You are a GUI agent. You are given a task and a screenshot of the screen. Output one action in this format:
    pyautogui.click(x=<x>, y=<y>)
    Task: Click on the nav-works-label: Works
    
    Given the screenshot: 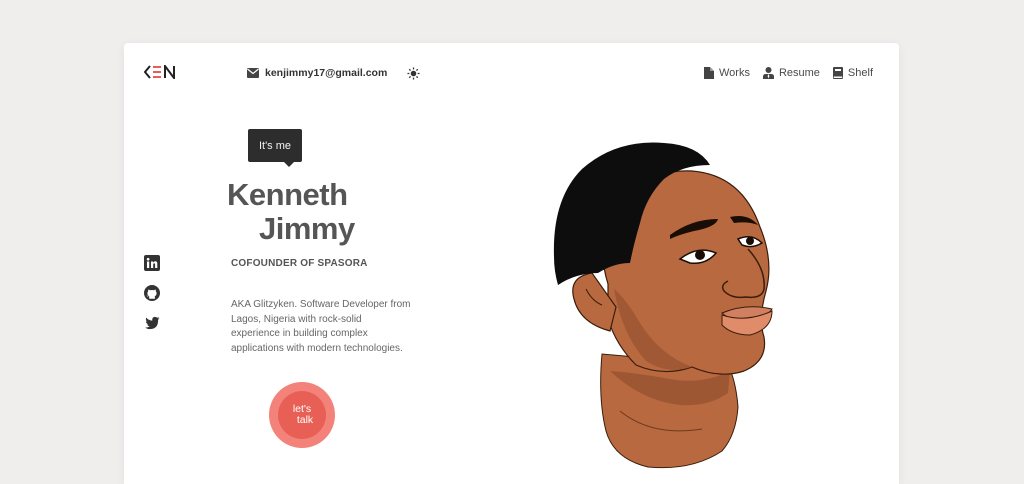 What is the action you would take?
    pyautogui.click(x=734, y=73)
    